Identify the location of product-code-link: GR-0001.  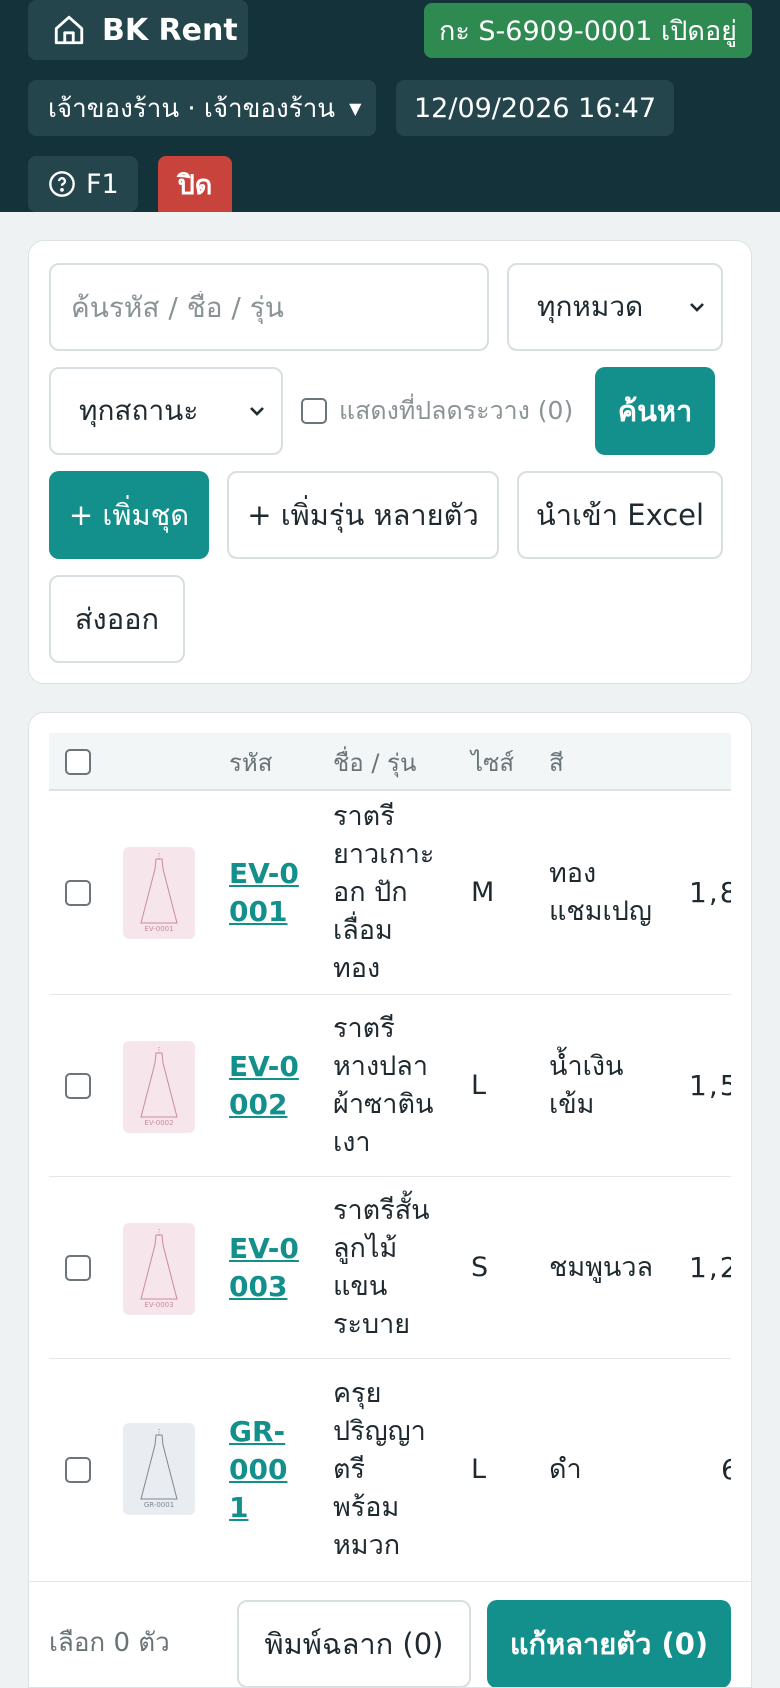
(265, 1470).